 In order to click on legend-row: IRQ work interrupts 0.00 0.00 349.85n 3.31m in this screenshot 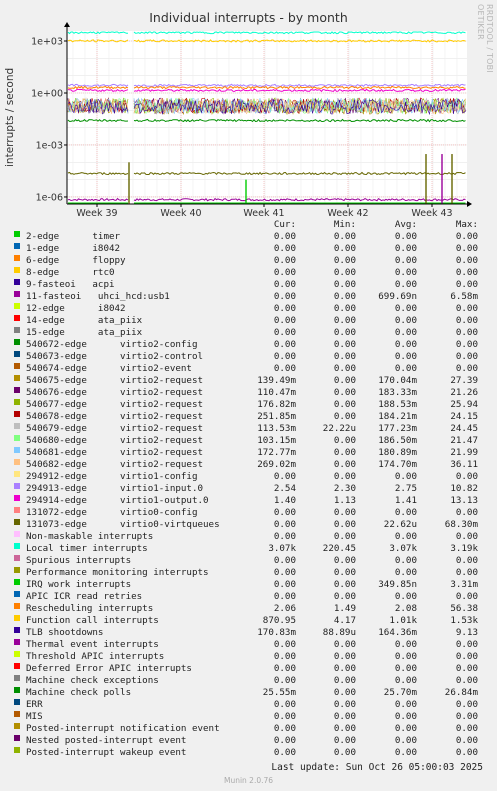, I will do `click(248, 585)`.